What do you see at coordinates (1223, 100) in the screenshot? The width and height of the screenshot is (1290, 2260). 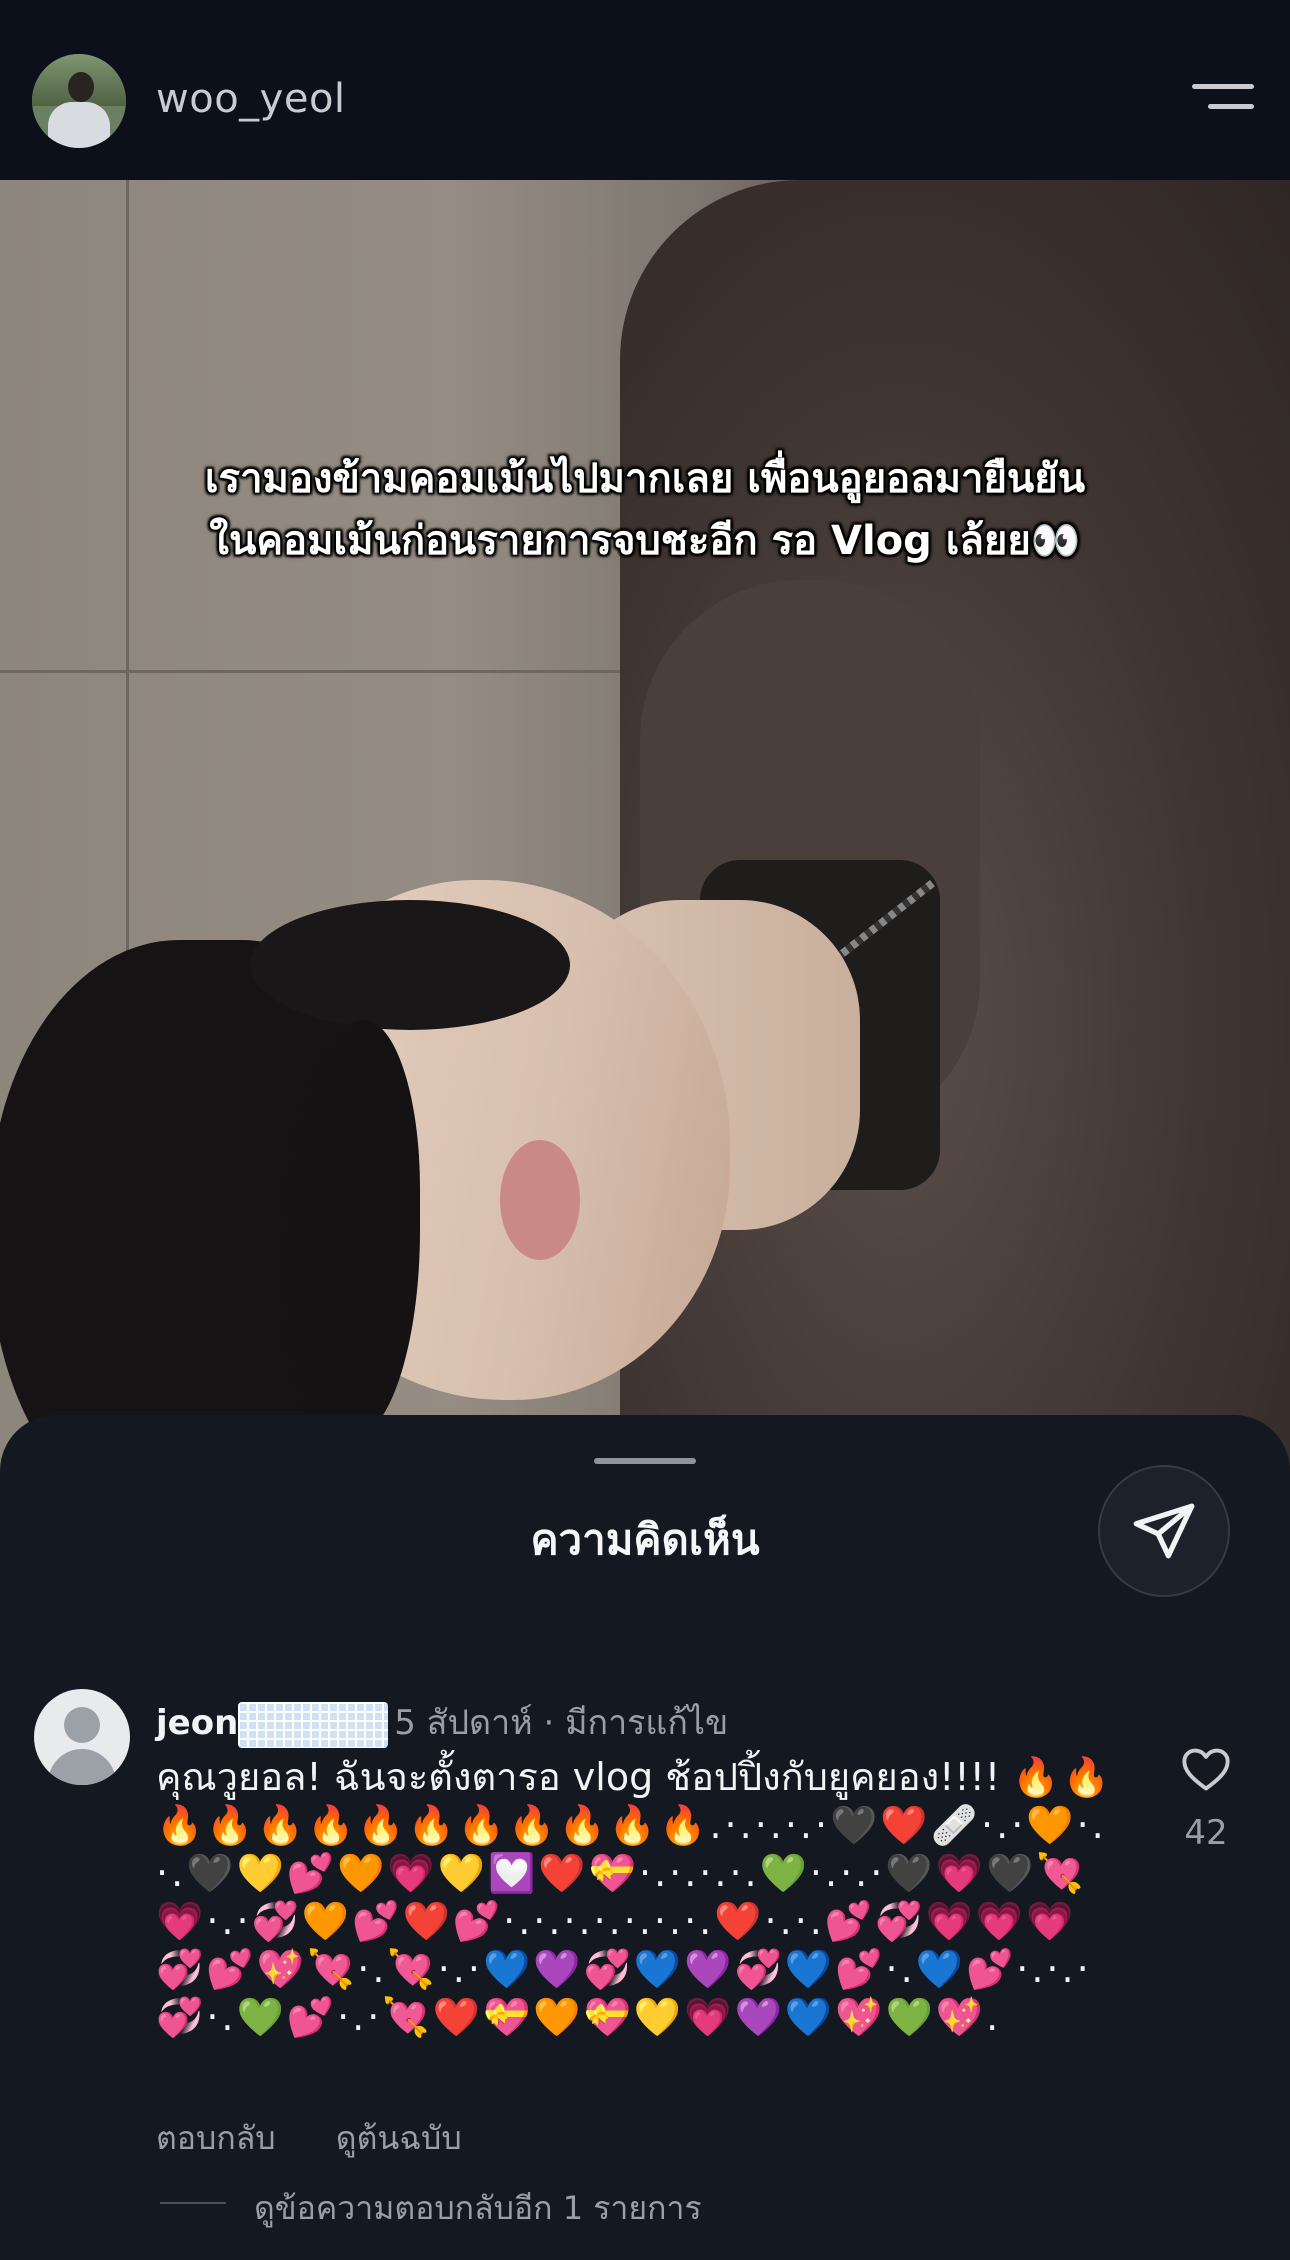 I see `menu-icon` at bounding box center [1223, 100].